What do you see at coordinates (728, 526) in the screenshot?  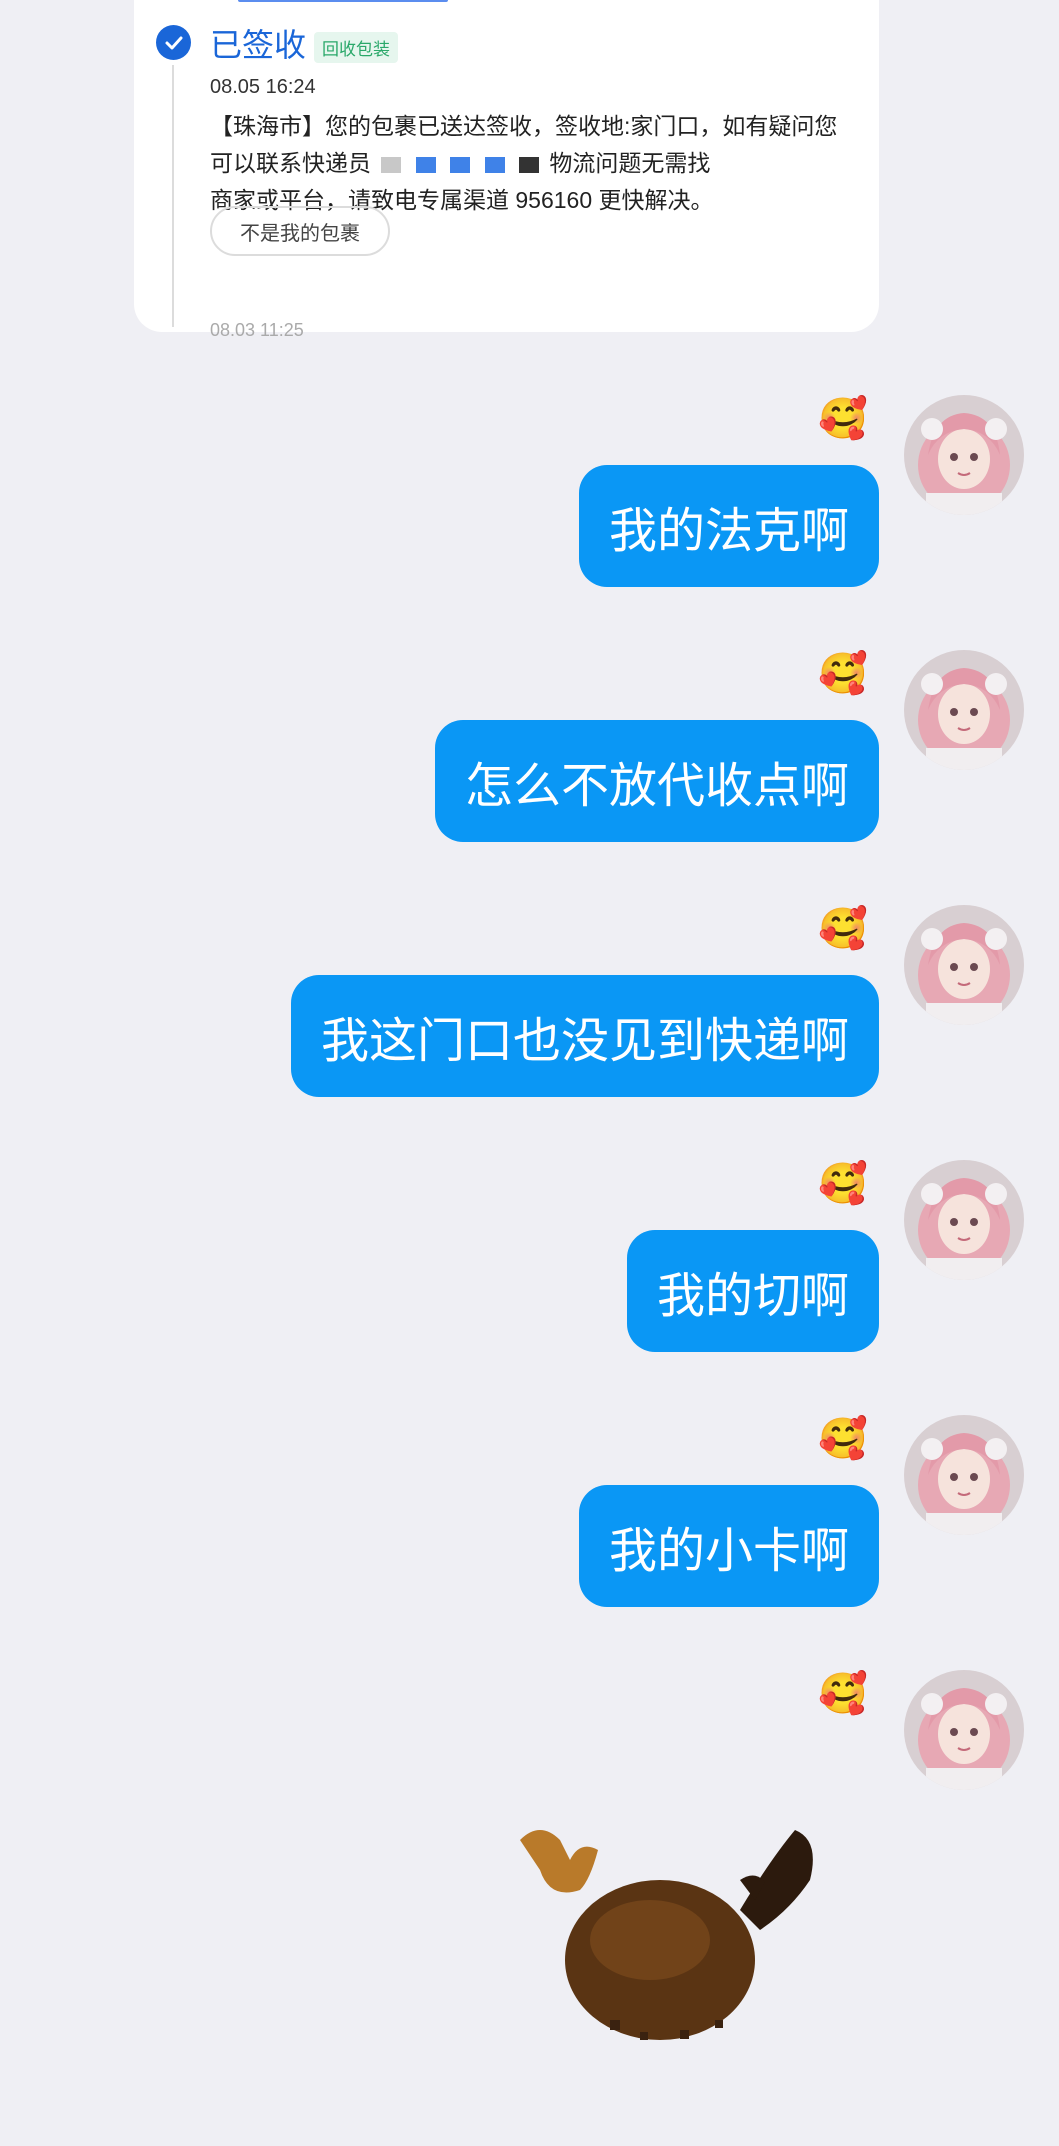 I see `message-bubble: 我的法克啊` at bounding box center [728, 526].